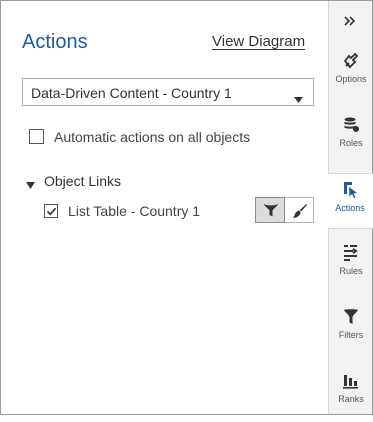  What do you see at coordinates (55, 42) in the screenshot?
I see `panel-title: Actions` at bounding box center [55, 42].